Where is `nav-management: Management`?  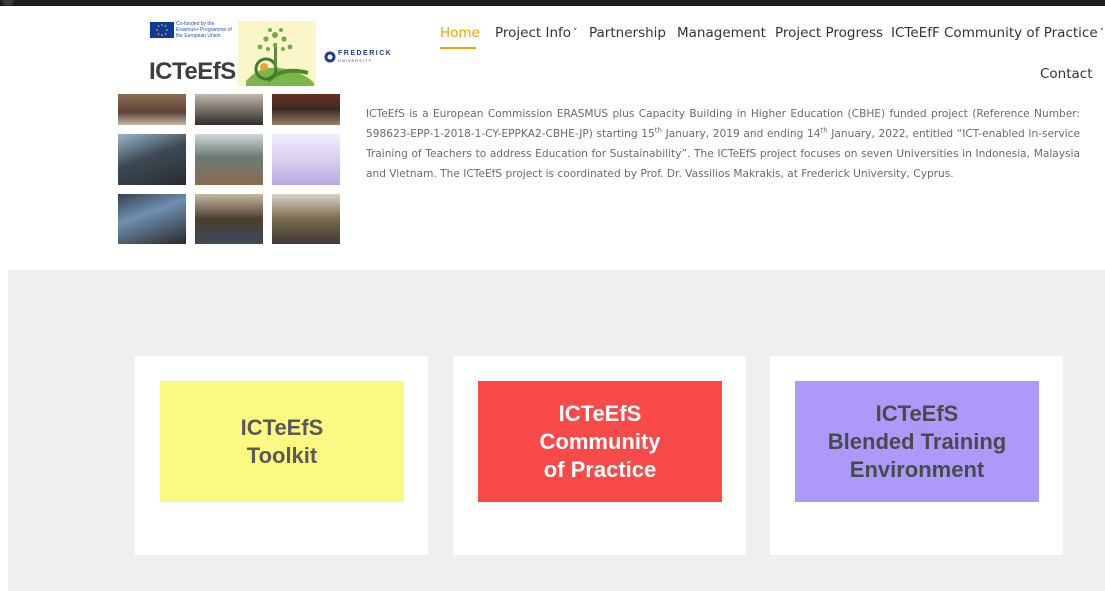
nav-management: Management is located at coordinates (721, 33).